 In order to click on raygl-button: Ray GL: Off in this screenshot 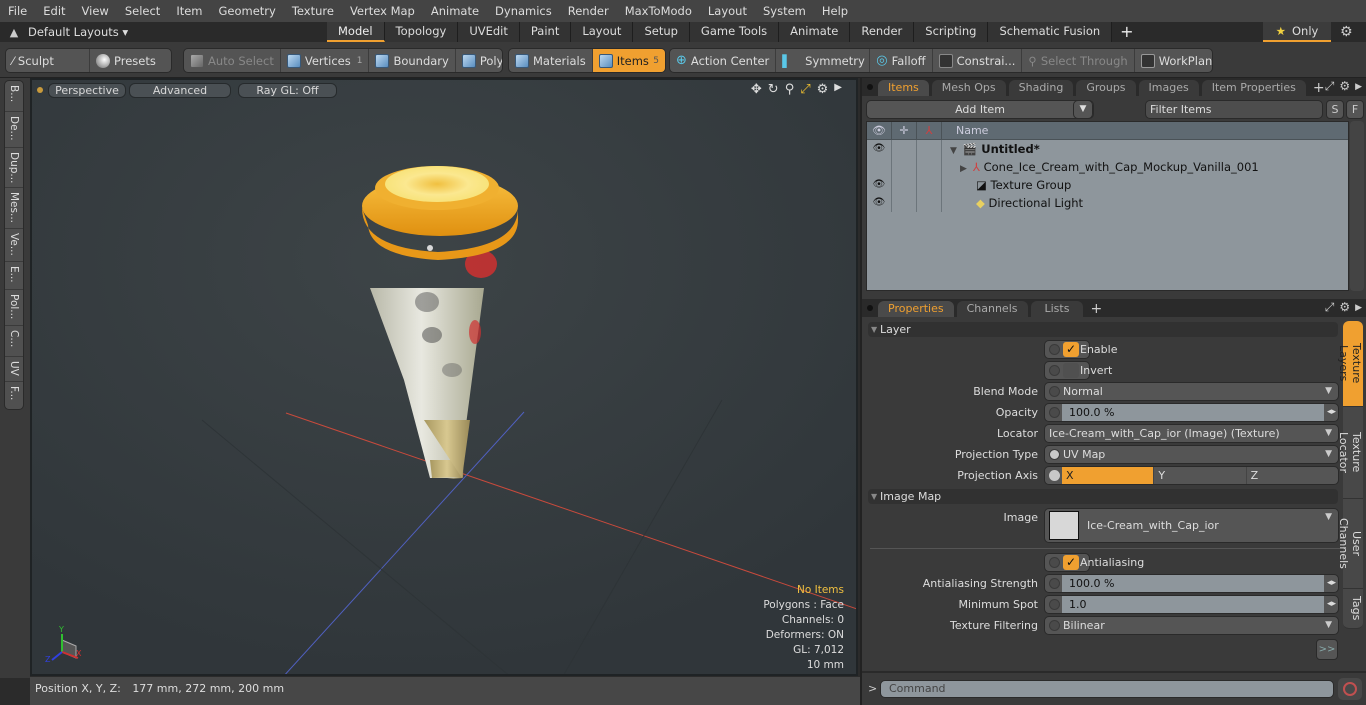, I will do `click(287, 90)`.